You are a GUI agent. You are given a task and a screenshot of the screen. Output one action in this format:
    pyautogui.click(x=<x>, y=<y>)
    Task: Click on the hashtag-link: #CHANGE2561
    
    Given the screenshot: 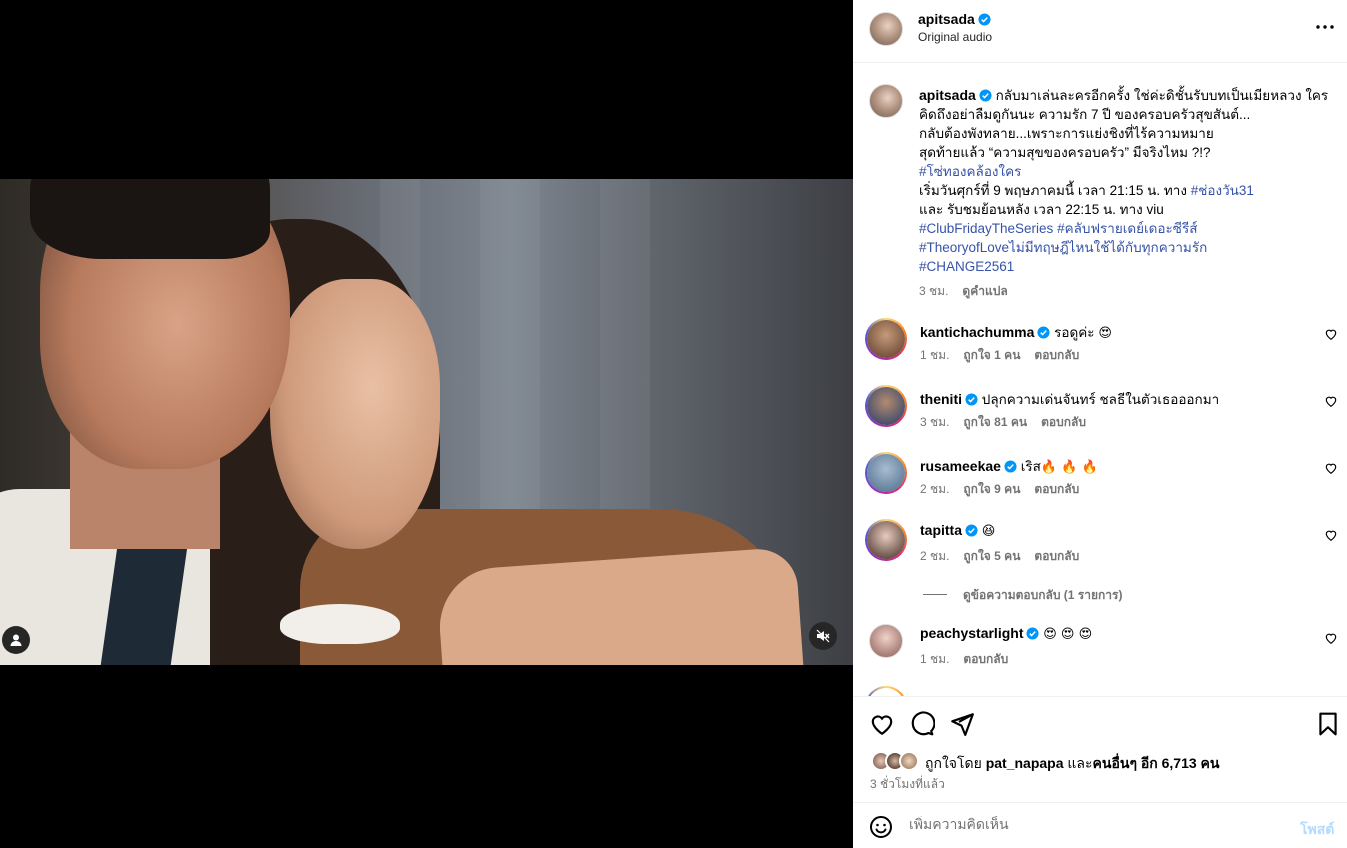 What is the action you would take?
    pyautogui.click(x=1069, y=266)
    